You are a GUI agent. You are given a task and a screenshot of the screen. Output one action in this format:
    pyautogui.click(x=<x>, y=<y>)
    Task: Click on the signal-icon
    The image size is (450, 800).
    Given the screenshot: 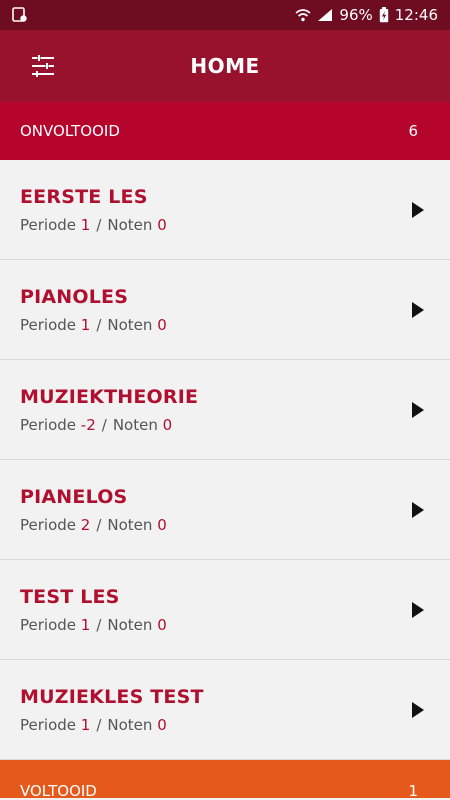 What is the action you would take?
    pyautogui.click(x=325, y=15)
    